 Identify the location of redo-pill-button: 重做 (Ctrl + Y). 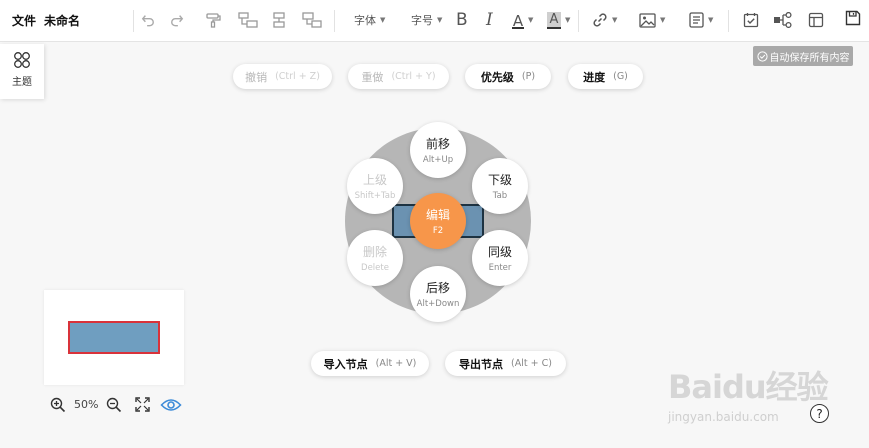
(398, 76).